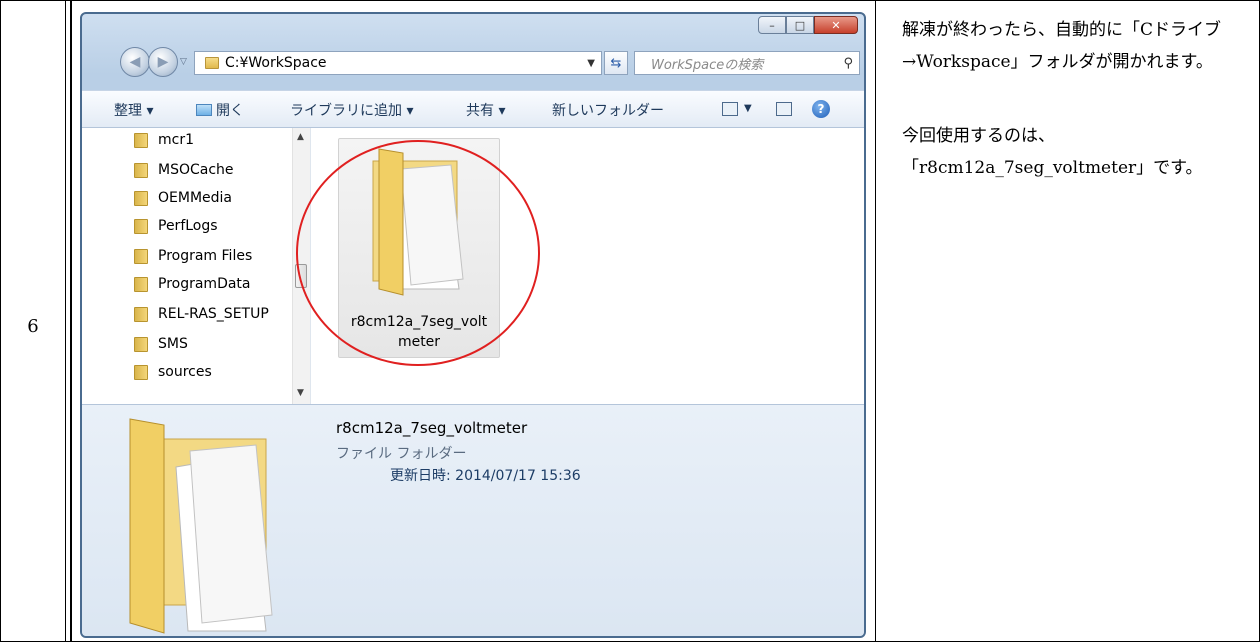  Describe the element at coordinates (276, 63) in the screenshot. I see `address-path: C:¥WorkSpace` at that location.